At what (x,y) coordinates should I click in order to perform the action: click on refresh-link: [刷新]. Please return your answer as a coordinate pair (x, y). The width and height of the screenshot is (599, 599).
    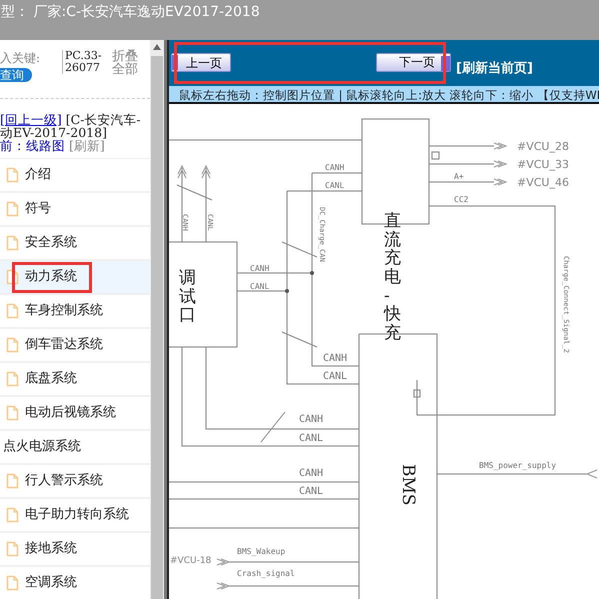
    Looking at the image, I should click on (86, 145).